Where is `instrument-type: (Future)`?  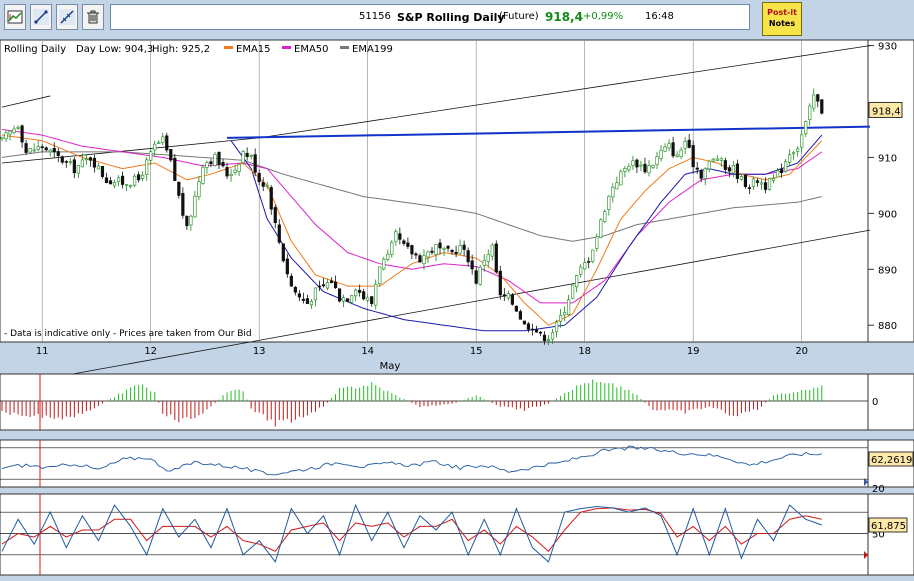 instrument-type: (Future) is located at coordinates (519, 16).